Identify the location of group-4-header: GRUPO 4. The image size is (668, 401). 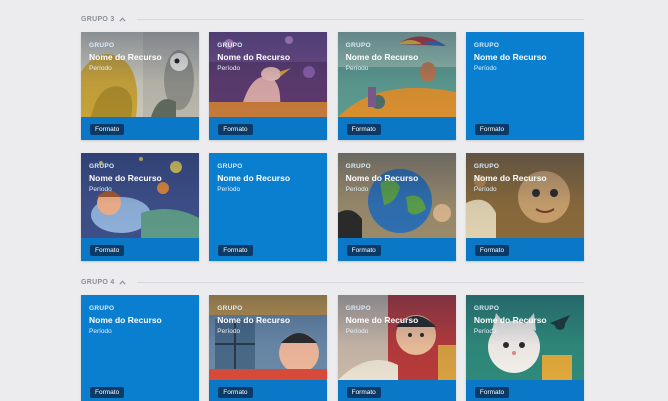
(332, 282).